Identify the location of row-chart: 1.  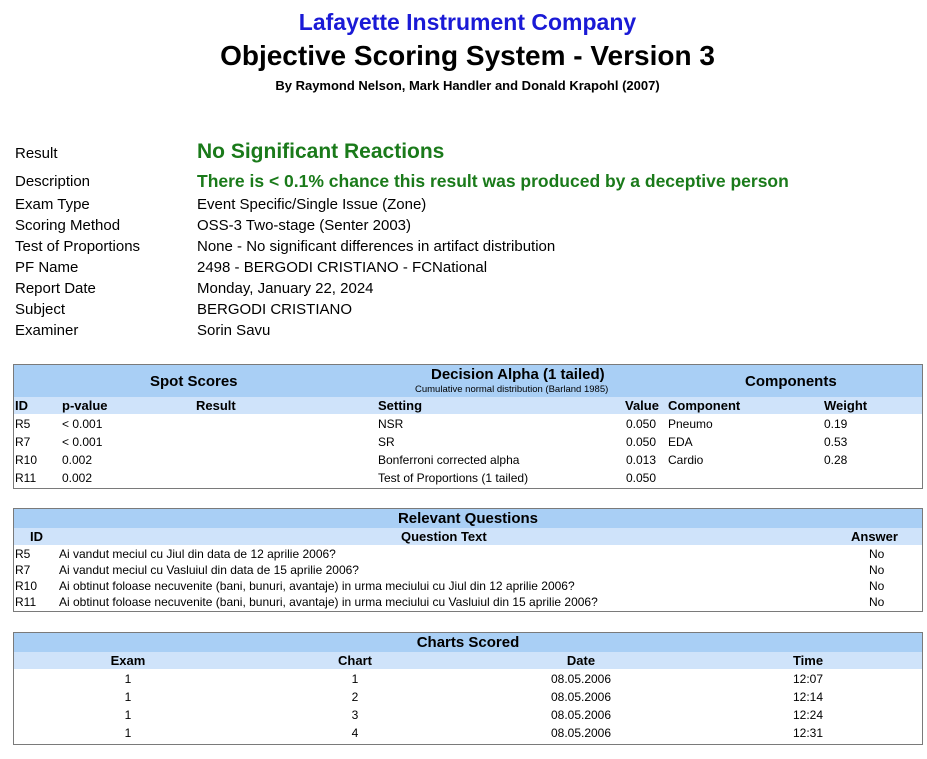
(355, 679).